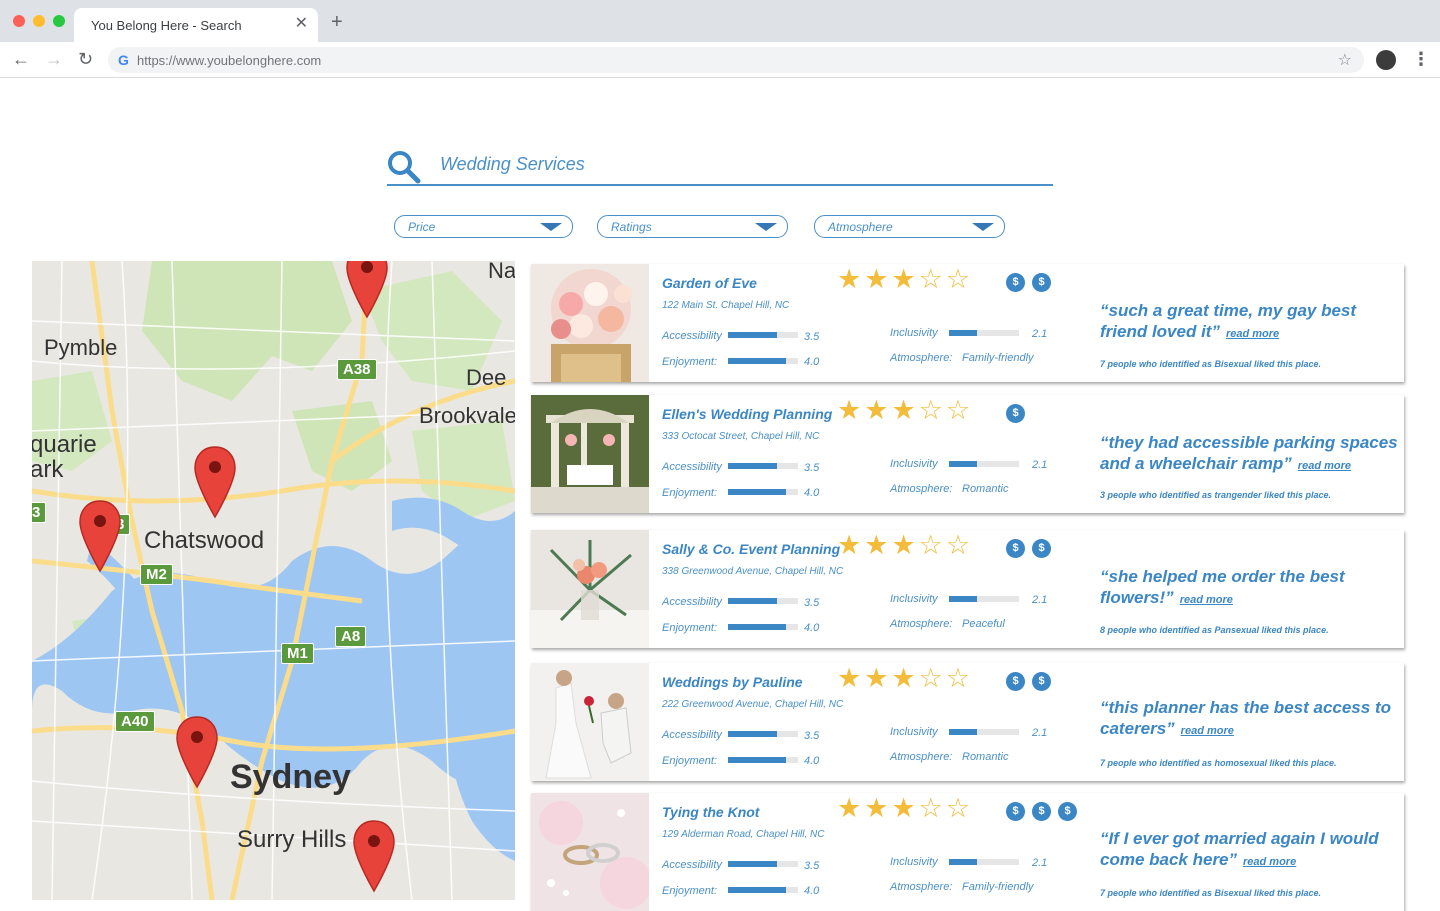 The height and width of the screenshot is (911, 1440). What do you see at coordinates (1345, 60) in the screenshot?
I see `bookmark-star-icon: ☆` at bounding box center [1345, 60].